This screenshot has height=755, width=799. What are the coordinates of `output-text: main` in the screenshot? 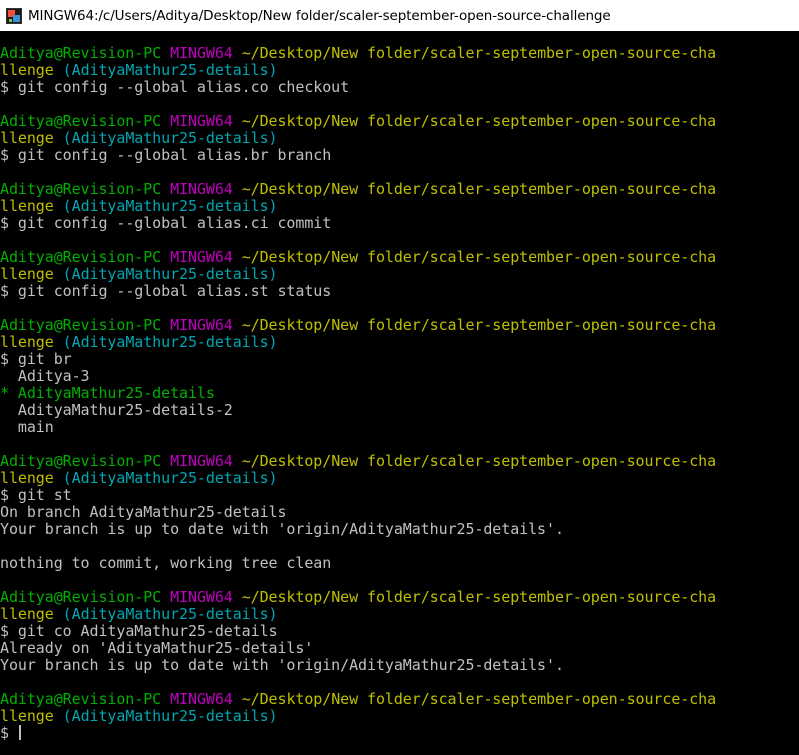 It's located at (27, 427).